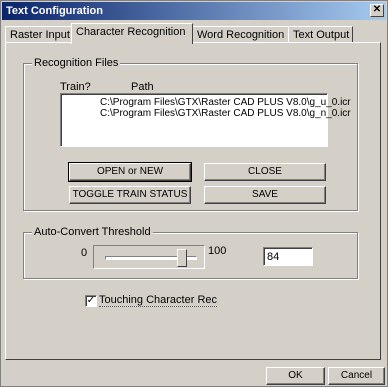 Image resolution: width=390 pixels, height=389 pixels. Describe the element at coordinates (92, 232) in the screenshot. I see `auto-convert-threshold-label: Auto-Convert Threshold` at that location.